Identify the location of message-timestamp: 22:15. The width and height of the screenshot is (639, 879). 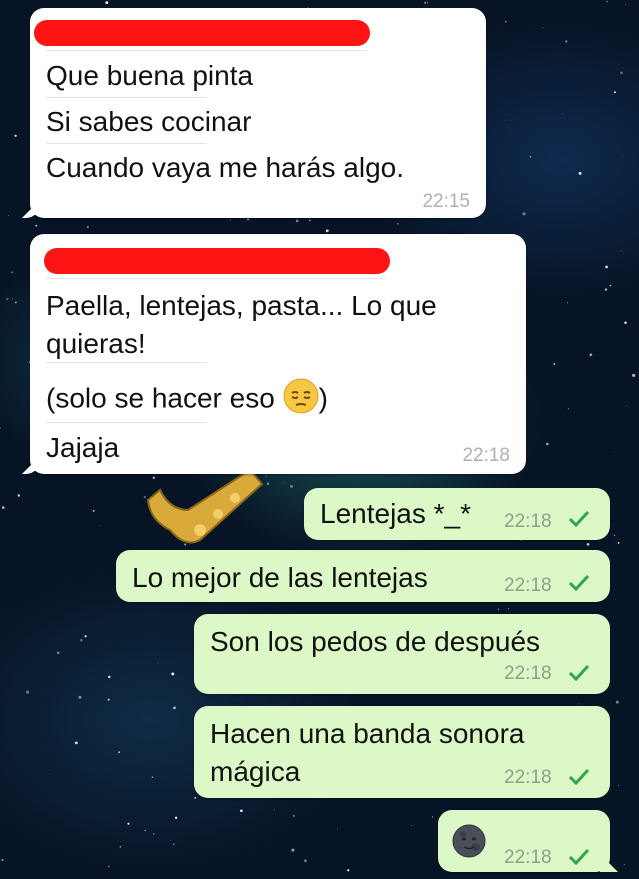
(446, 201).